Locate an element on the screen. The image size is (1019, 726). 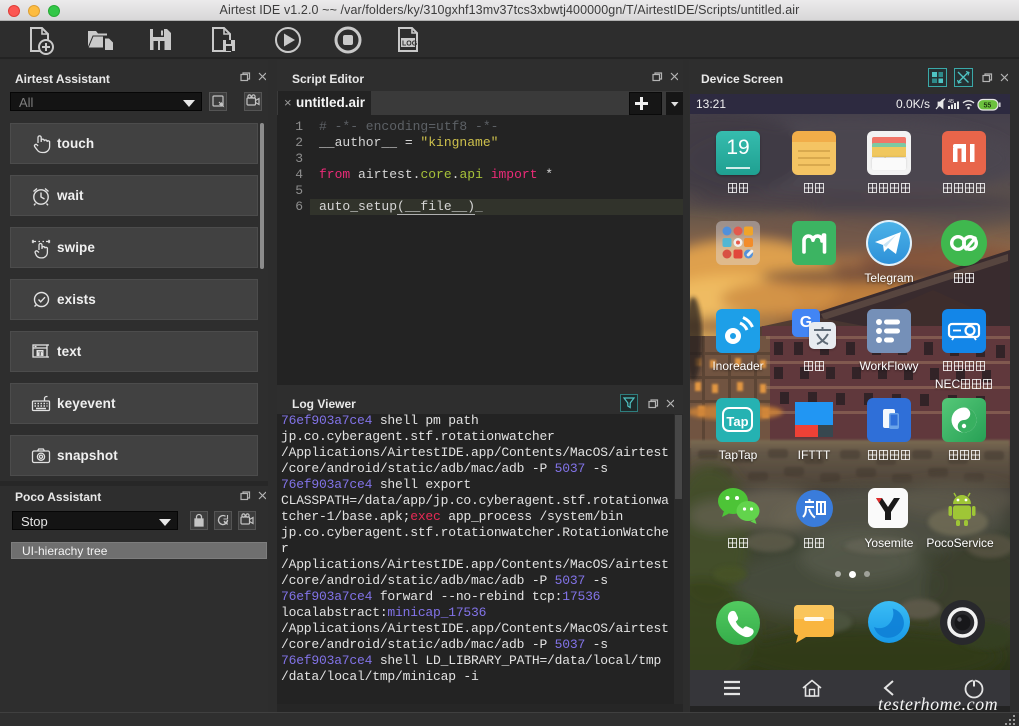
svg-text: 55 is located at coordinates (988, 106).